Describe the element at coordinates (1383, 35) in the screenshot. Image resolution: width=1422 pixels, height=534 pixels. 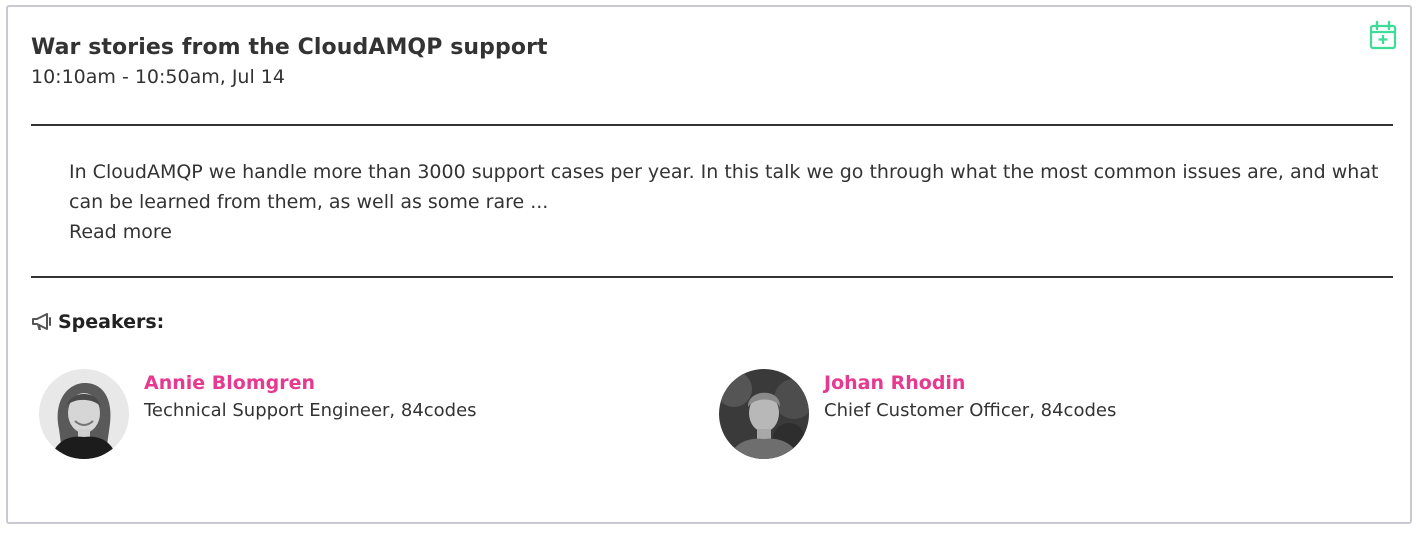
I see `calendar-add-icon` at that location.